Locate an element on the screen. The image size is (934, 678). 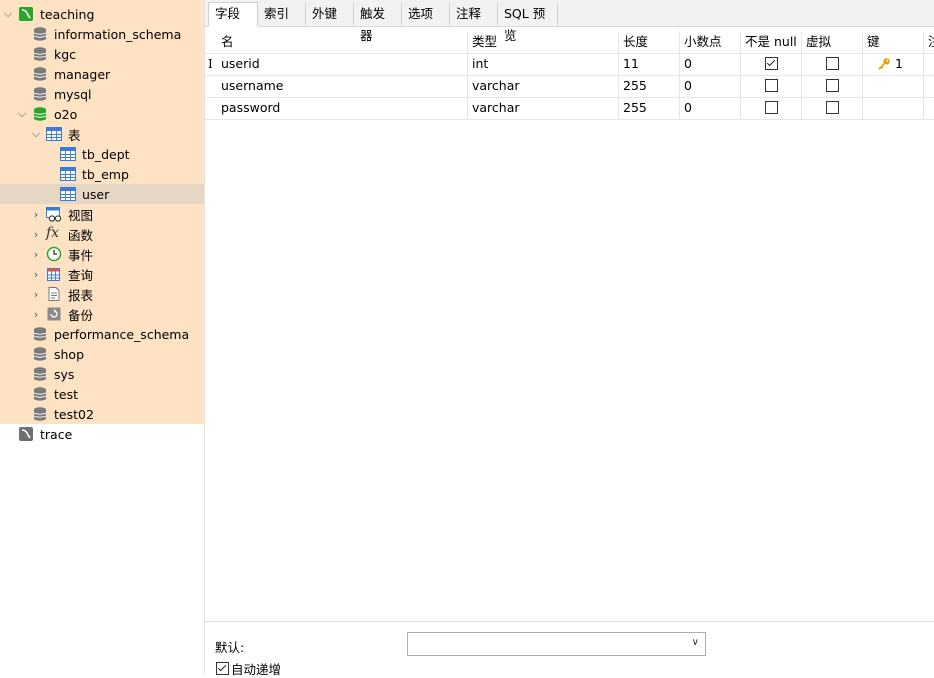
tree-item-kgc: kgc is located at coordinates (102, 54).